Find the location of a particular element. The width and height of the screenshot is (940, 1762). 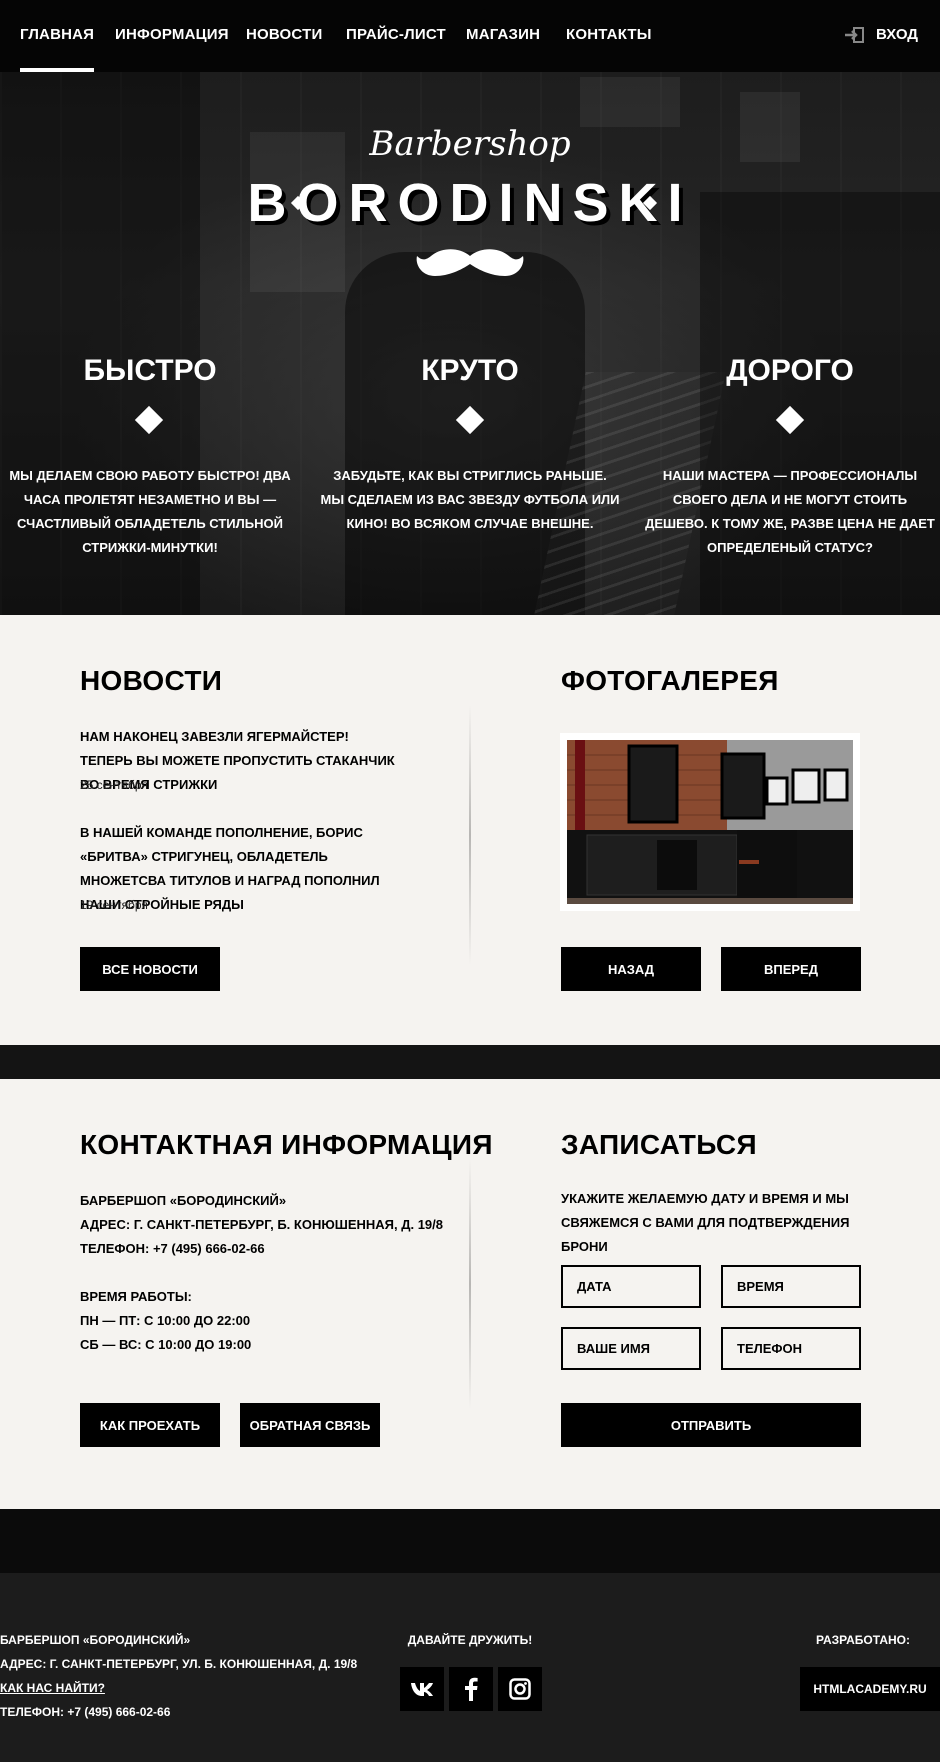

footer-phone: ТЕЛЕФОН: +7 (495) 666-02-66 is located at coordinates (85, 1712).